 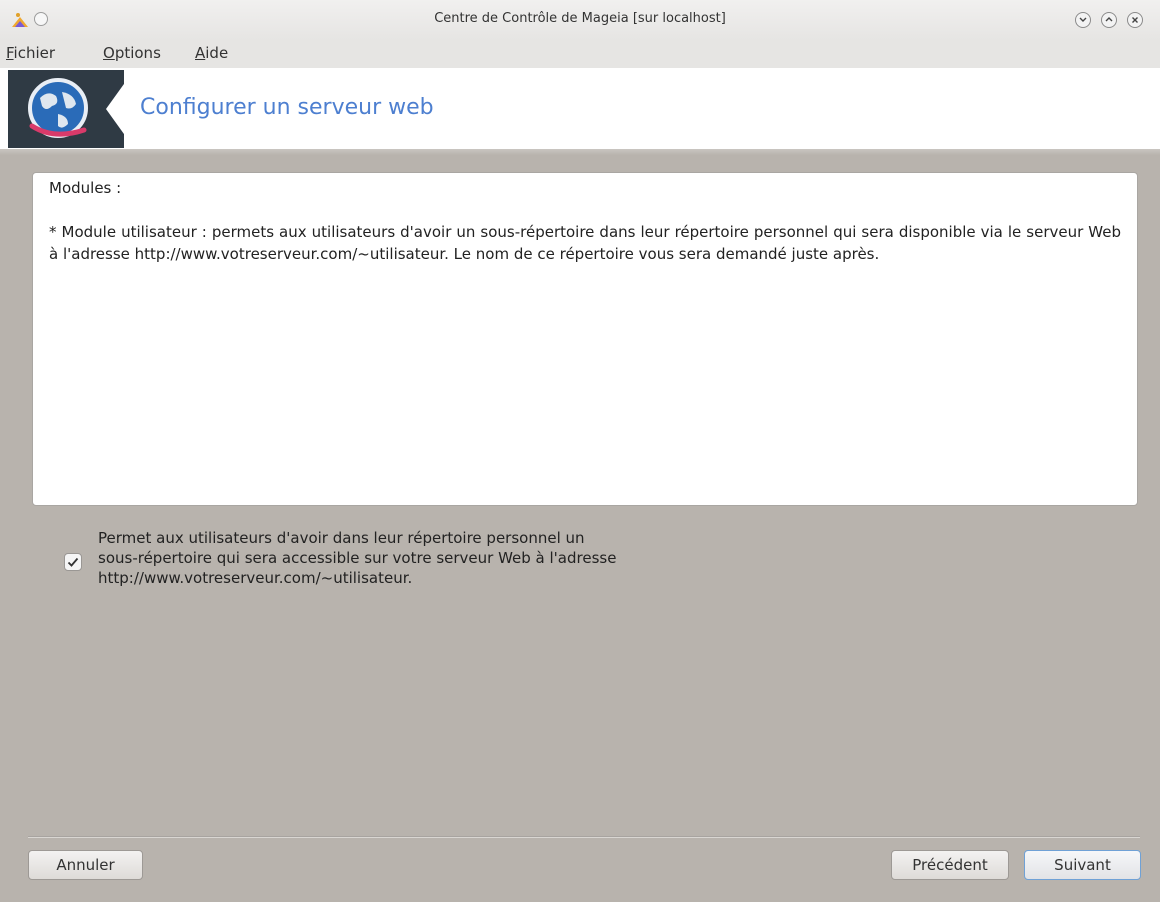 I want to click on menu-fichier-mnemonic: F, so click(x=10, y=53).